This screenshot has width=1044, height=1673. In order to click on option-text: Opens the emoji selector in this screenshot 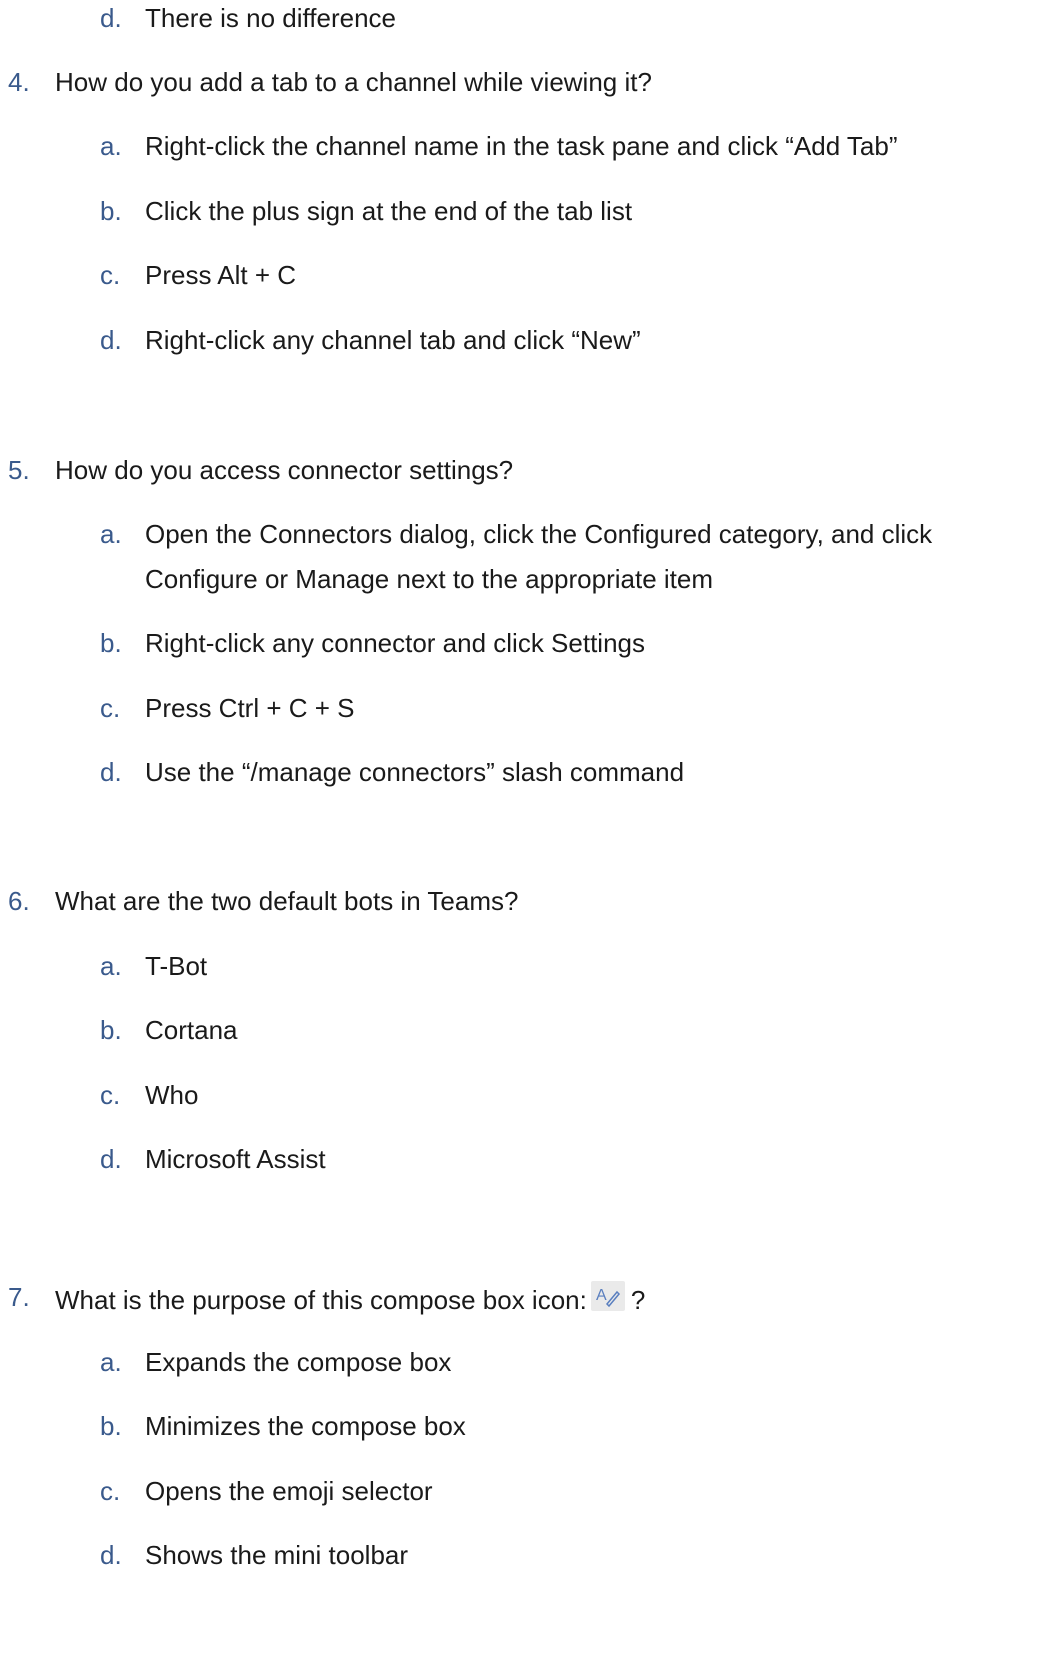, I will do `click(289, 1491)`.